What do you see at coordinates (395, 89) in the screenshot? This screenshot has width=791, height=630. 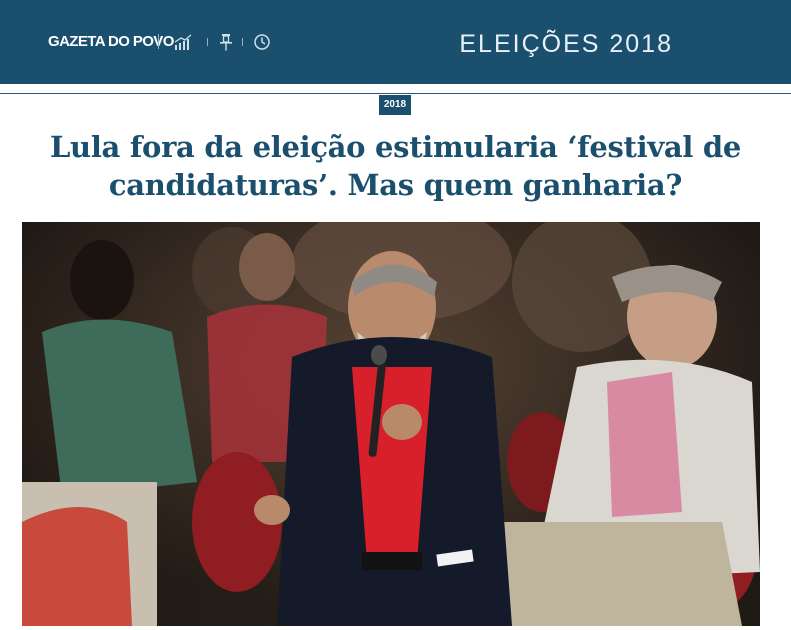 I see `header-rule` at bounding box center [395, 89].